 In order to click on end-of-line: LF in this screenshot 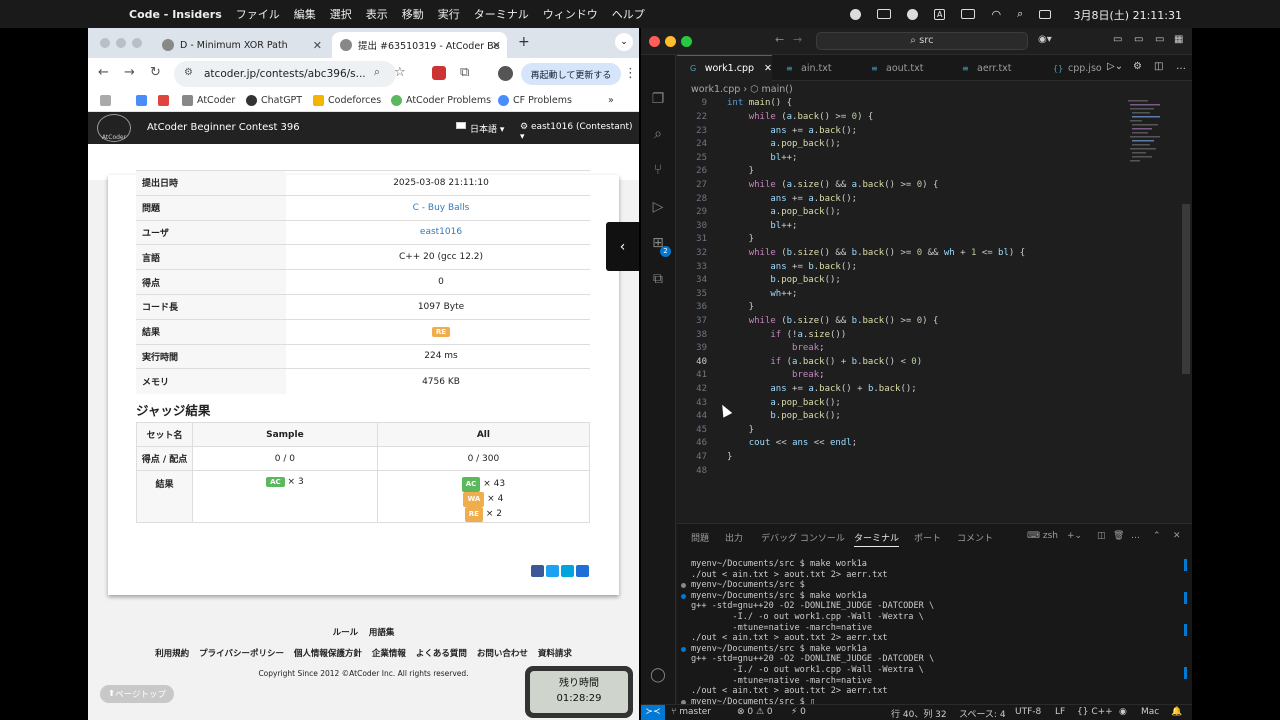, I will do `click(1060, 712)`.